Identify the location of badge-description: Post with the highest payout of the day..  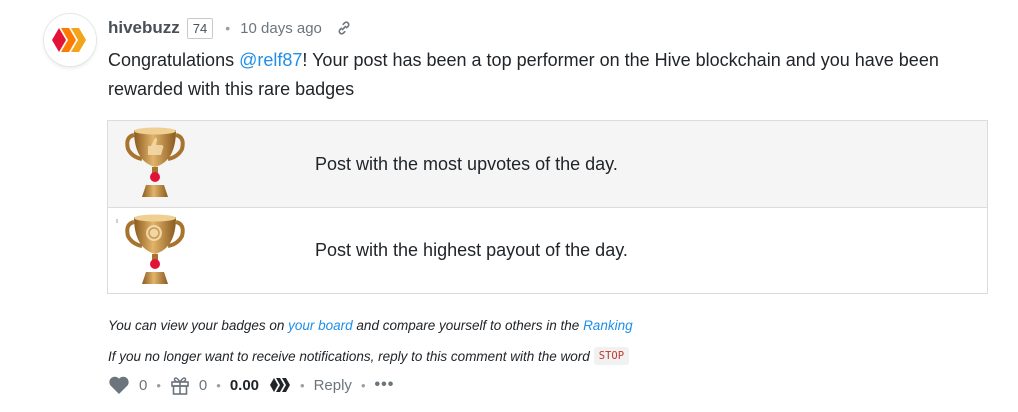
(471, 250).